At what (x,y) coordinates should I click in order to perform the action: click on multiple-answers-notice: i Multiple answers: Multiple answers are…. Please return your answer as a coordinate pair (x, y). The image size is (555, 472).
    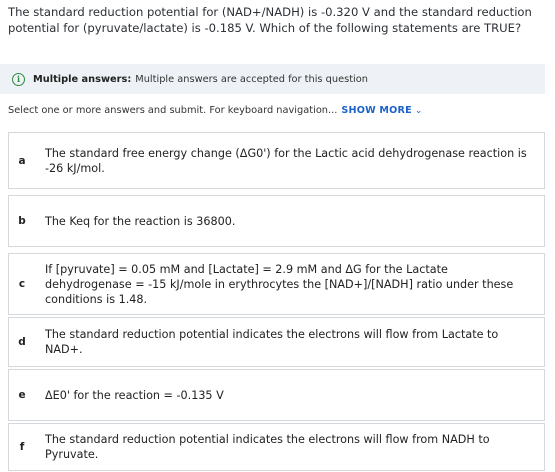
    Looking at the image, I should click on (272, 79).